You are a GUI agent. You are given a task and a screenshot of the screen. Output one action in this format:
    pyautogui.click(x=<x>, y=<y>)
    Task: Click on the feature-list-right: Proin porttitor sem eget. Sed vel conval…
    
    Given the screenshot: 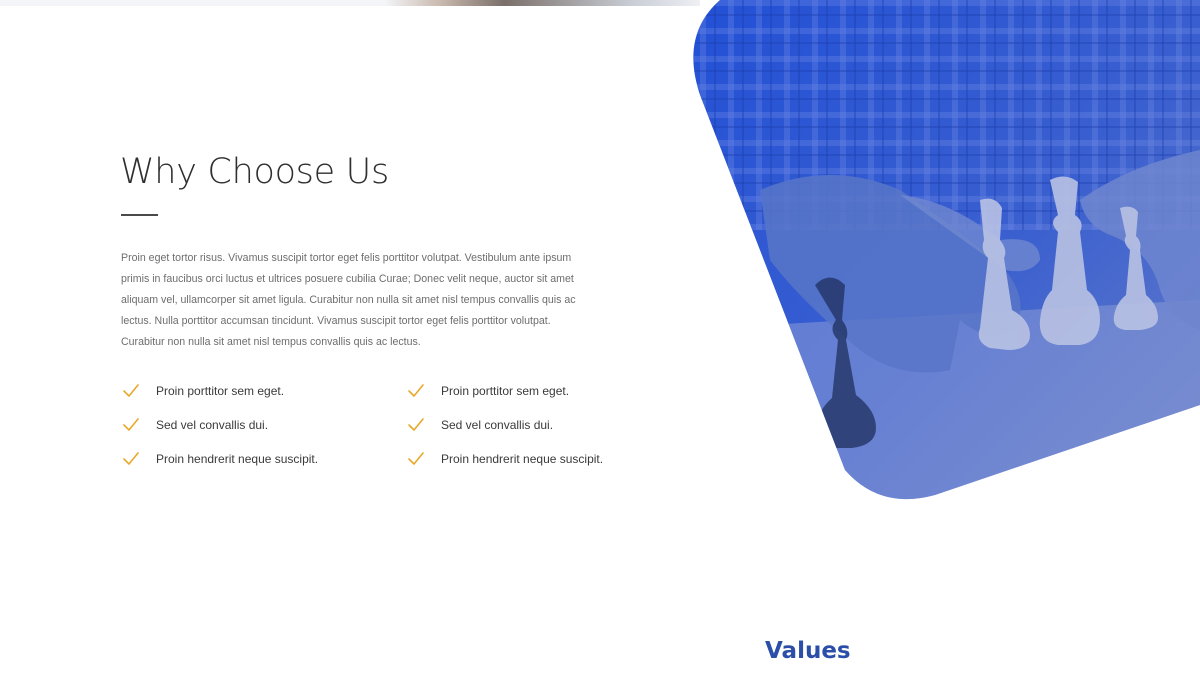 What is the action you would take?
    pyautogui.click(x=505, y=429)
    